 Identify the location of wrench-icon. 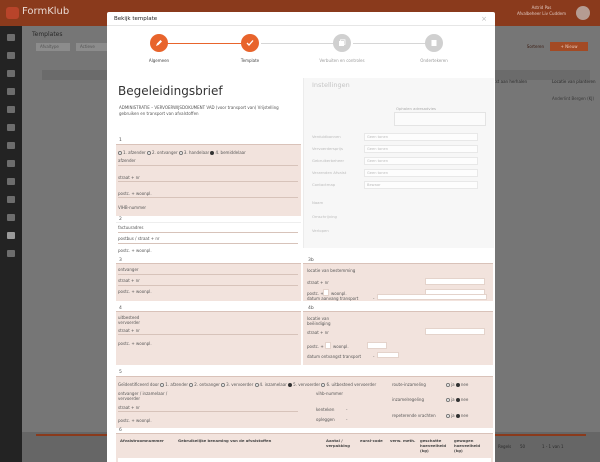
(11, 217).